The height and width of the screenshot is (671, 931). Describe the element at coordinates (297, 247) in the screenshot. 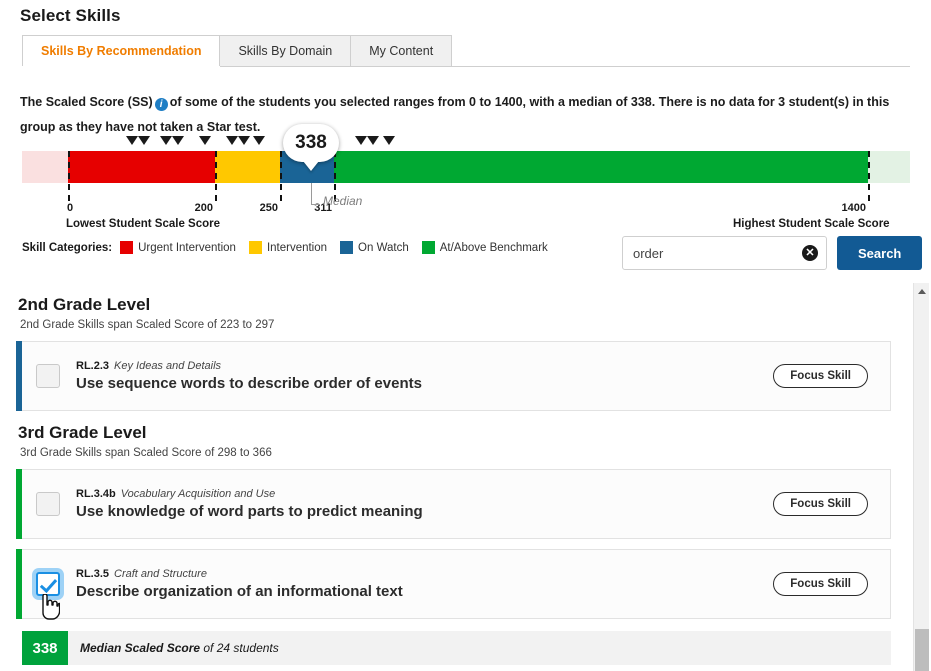

I see `legend-label-1: Intervention` at that location.